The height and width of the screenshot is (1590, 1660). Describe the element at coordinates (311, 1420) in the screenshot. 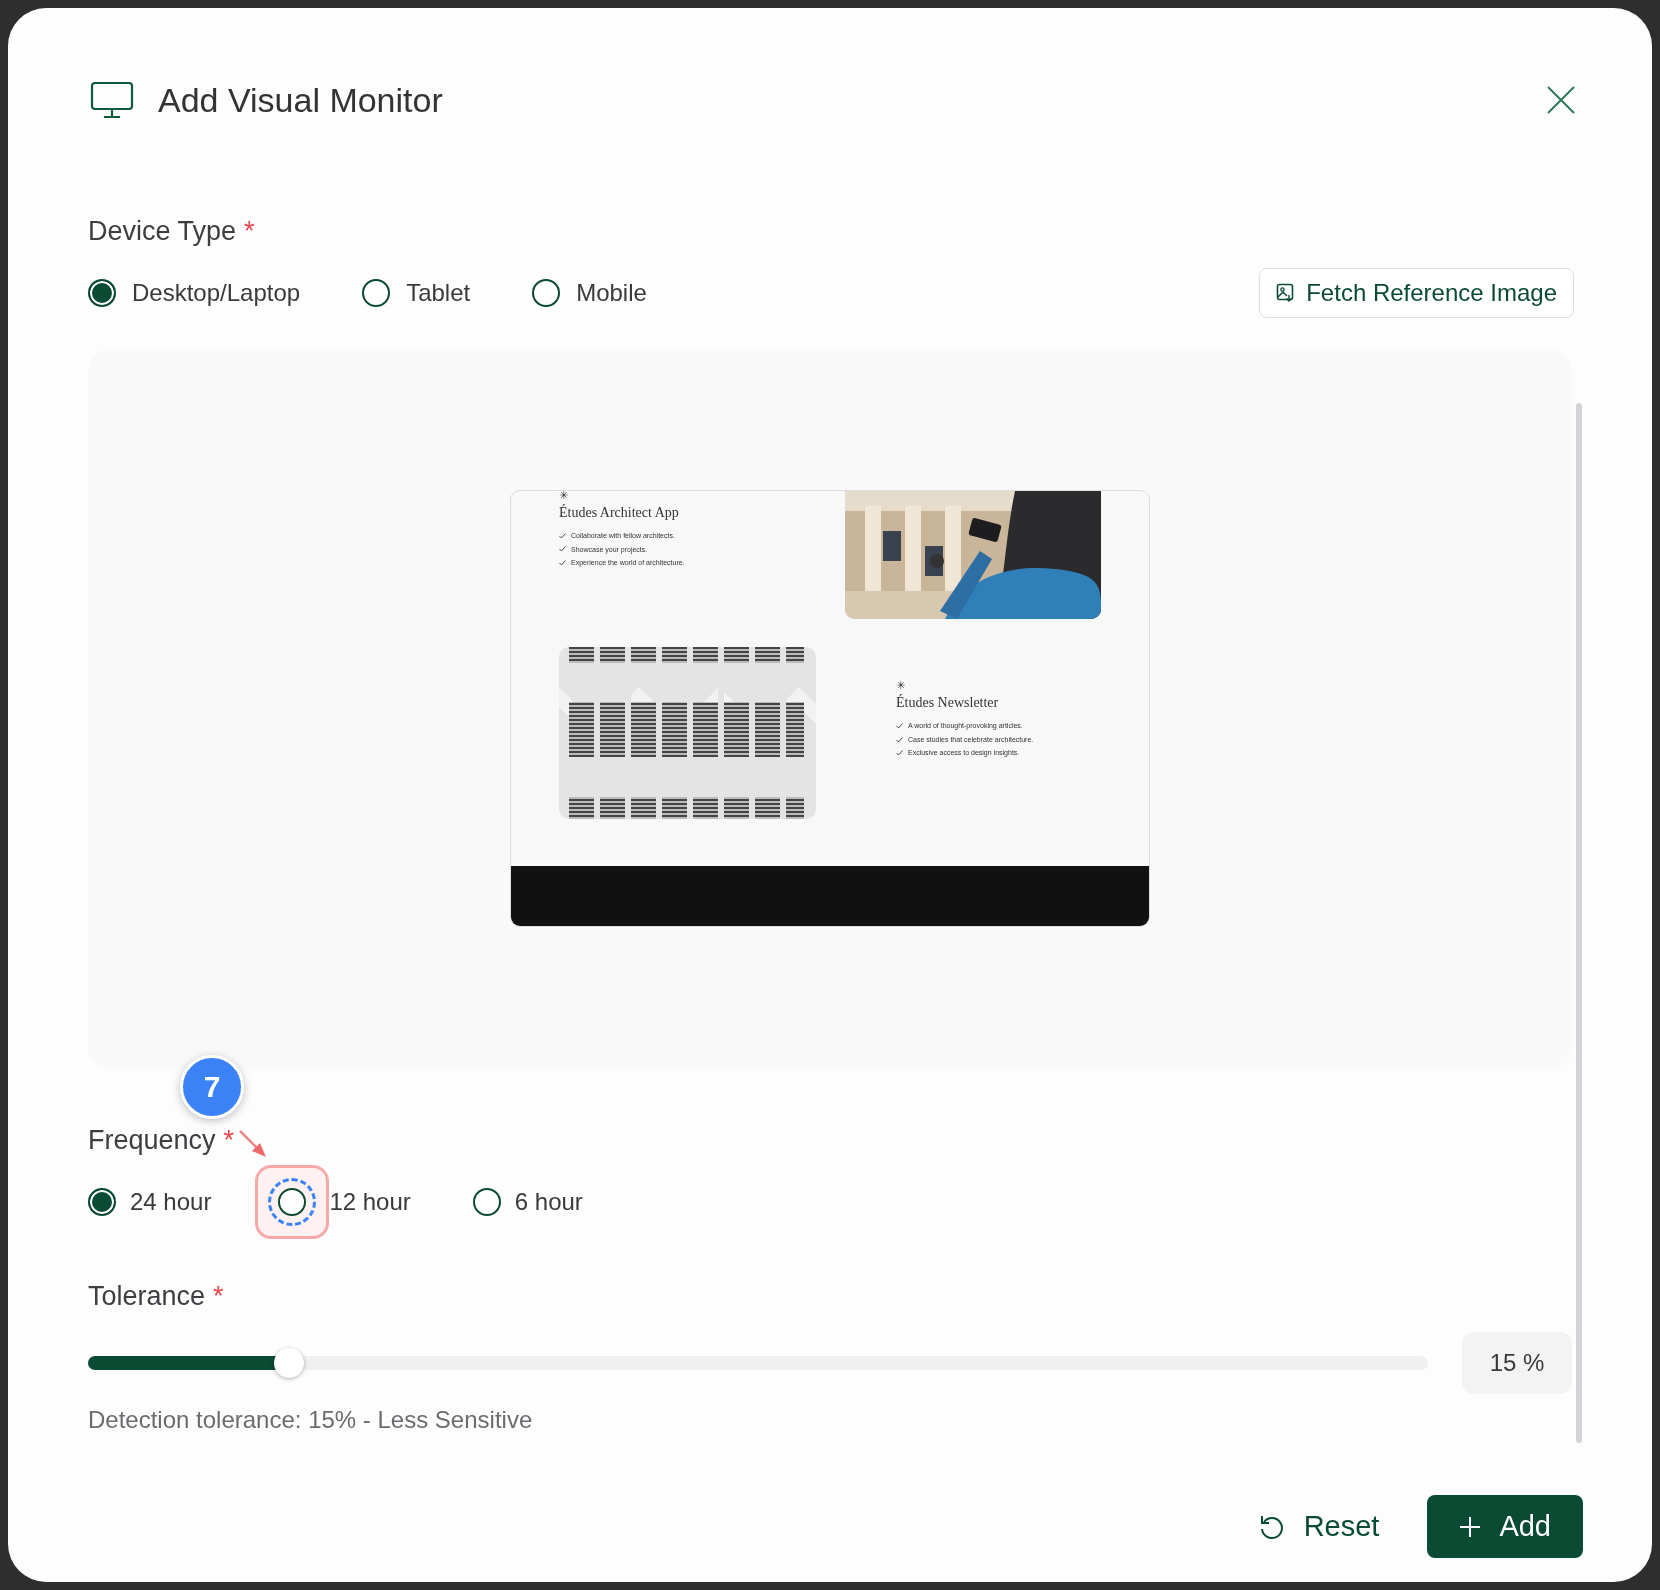

I see `tolerance-description: Detection tolerance: 15% - Less Sensitive` at that location.